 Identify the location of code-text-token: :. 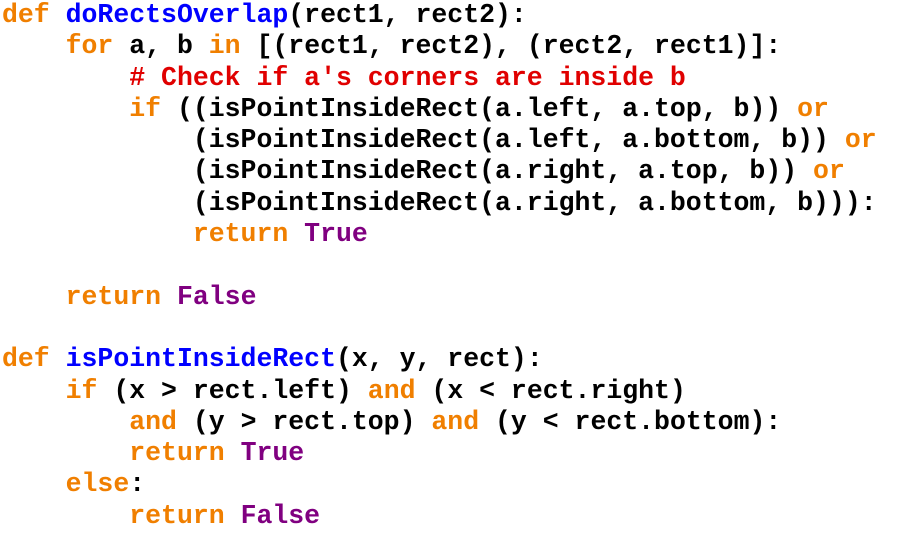
(137, 484).